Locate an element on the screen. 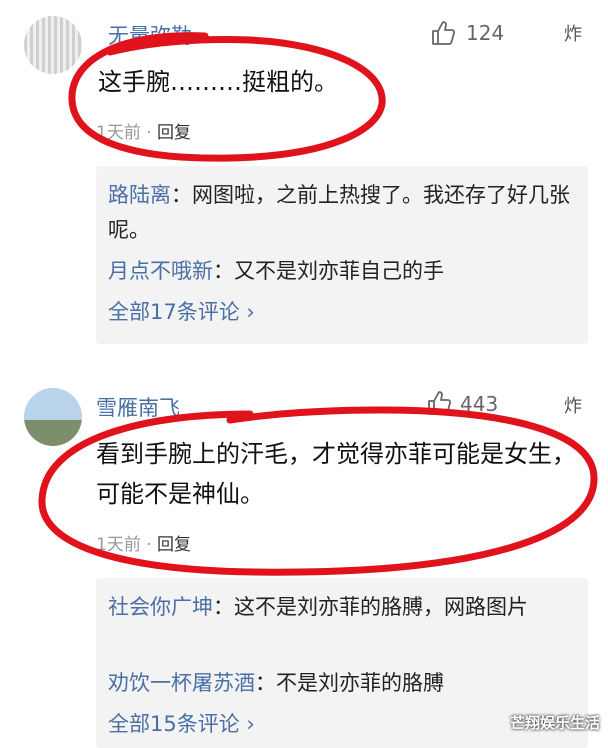 This screenshot has width=608, height=748. reply-item: 月点不哦新：又不是刘亦菲自己的手 is located at coordinates (340, 271).